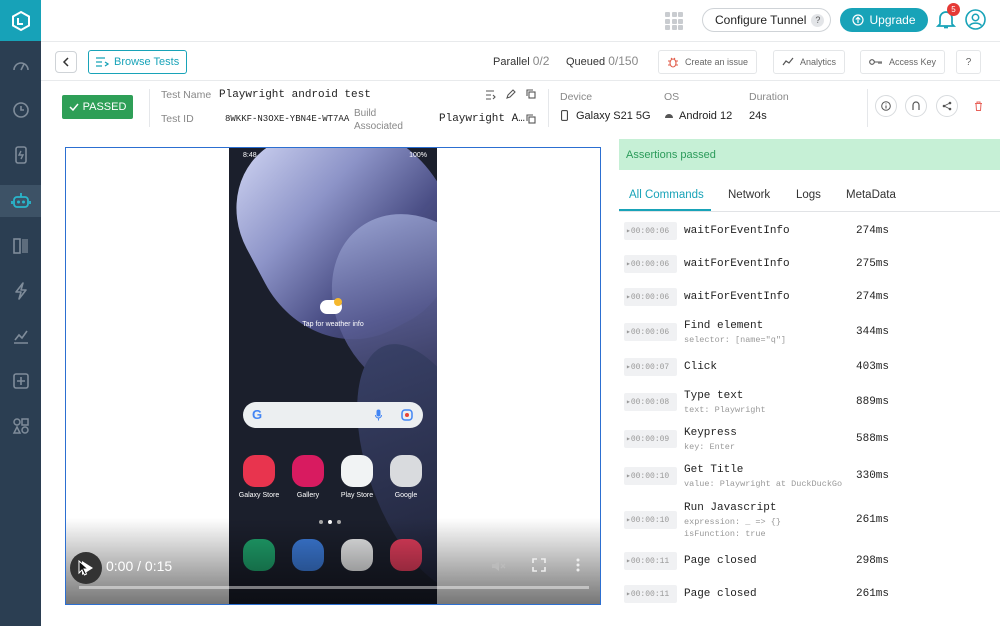 The image size is (1000, 626). I want to click on magnet-button, so click(916, 106).